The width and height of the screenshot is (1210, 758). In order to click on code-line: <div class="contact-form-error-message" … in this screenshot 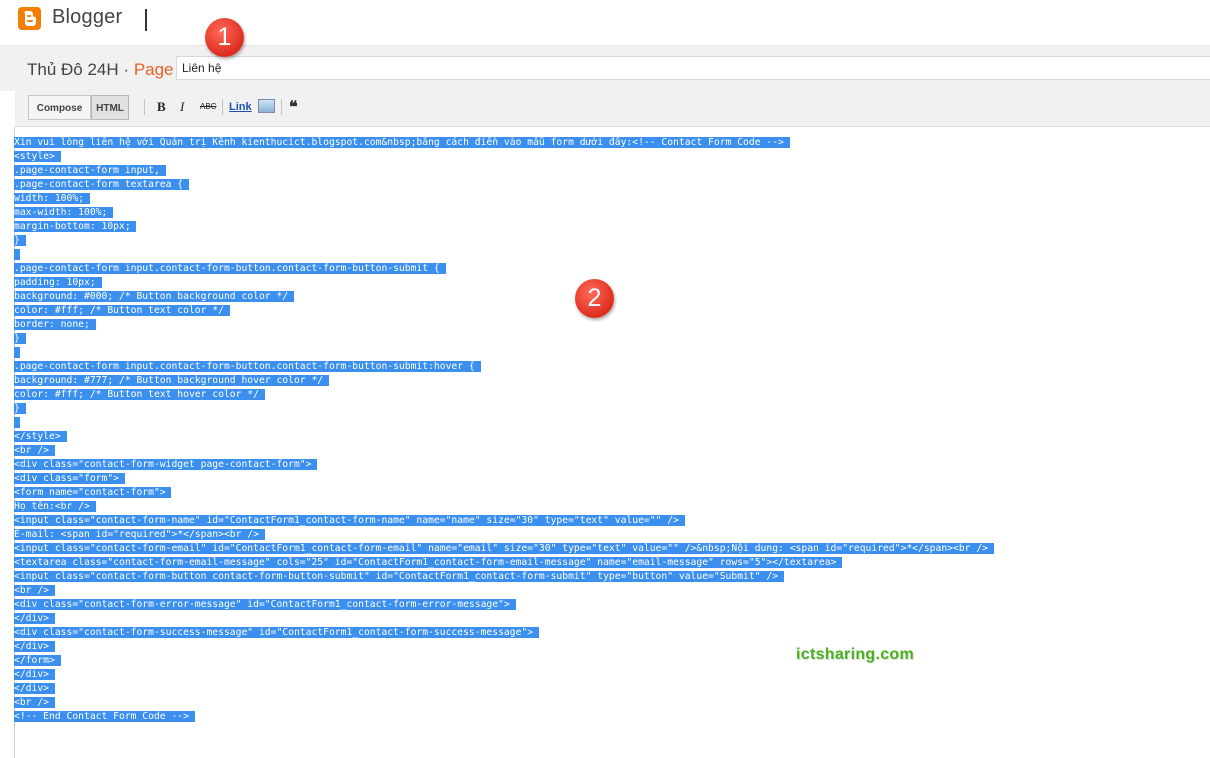, I will do `click(504, 605)`.